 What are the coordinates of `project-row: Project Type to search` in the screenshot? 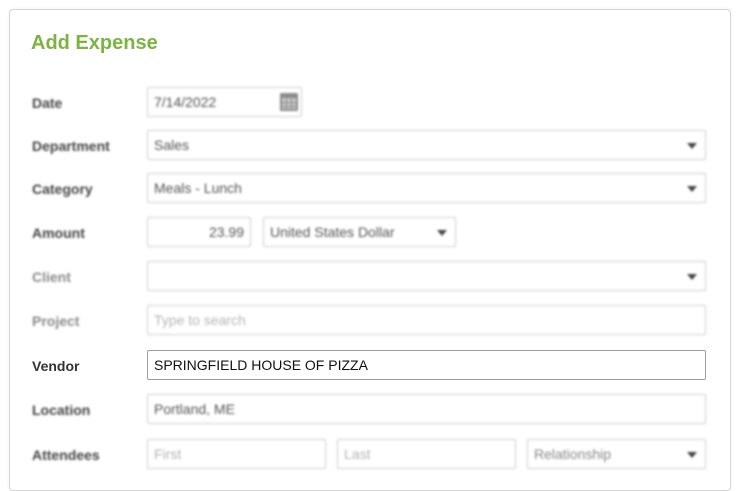 It's located at (370, 321).